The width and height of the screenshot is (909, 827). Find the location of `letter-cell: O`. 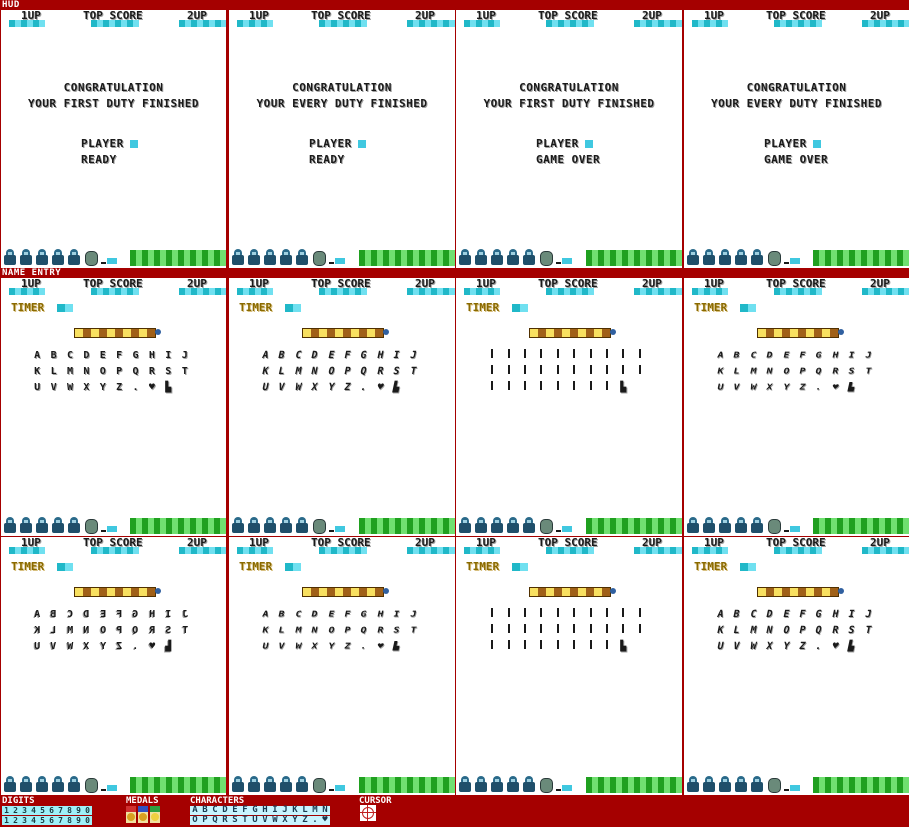

letter-cell: O is located at coordinates (103, 372).